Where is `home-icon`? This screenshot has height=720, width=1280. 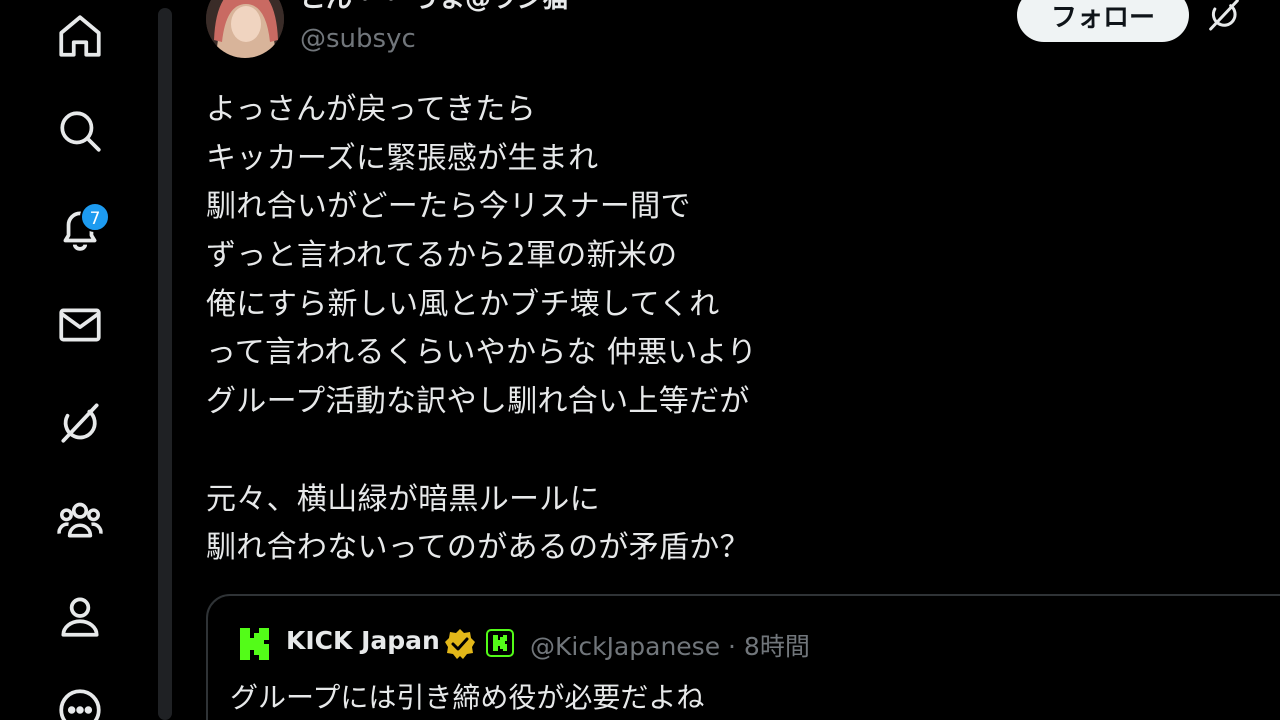 home-icon is located at coordinates (80, 36).